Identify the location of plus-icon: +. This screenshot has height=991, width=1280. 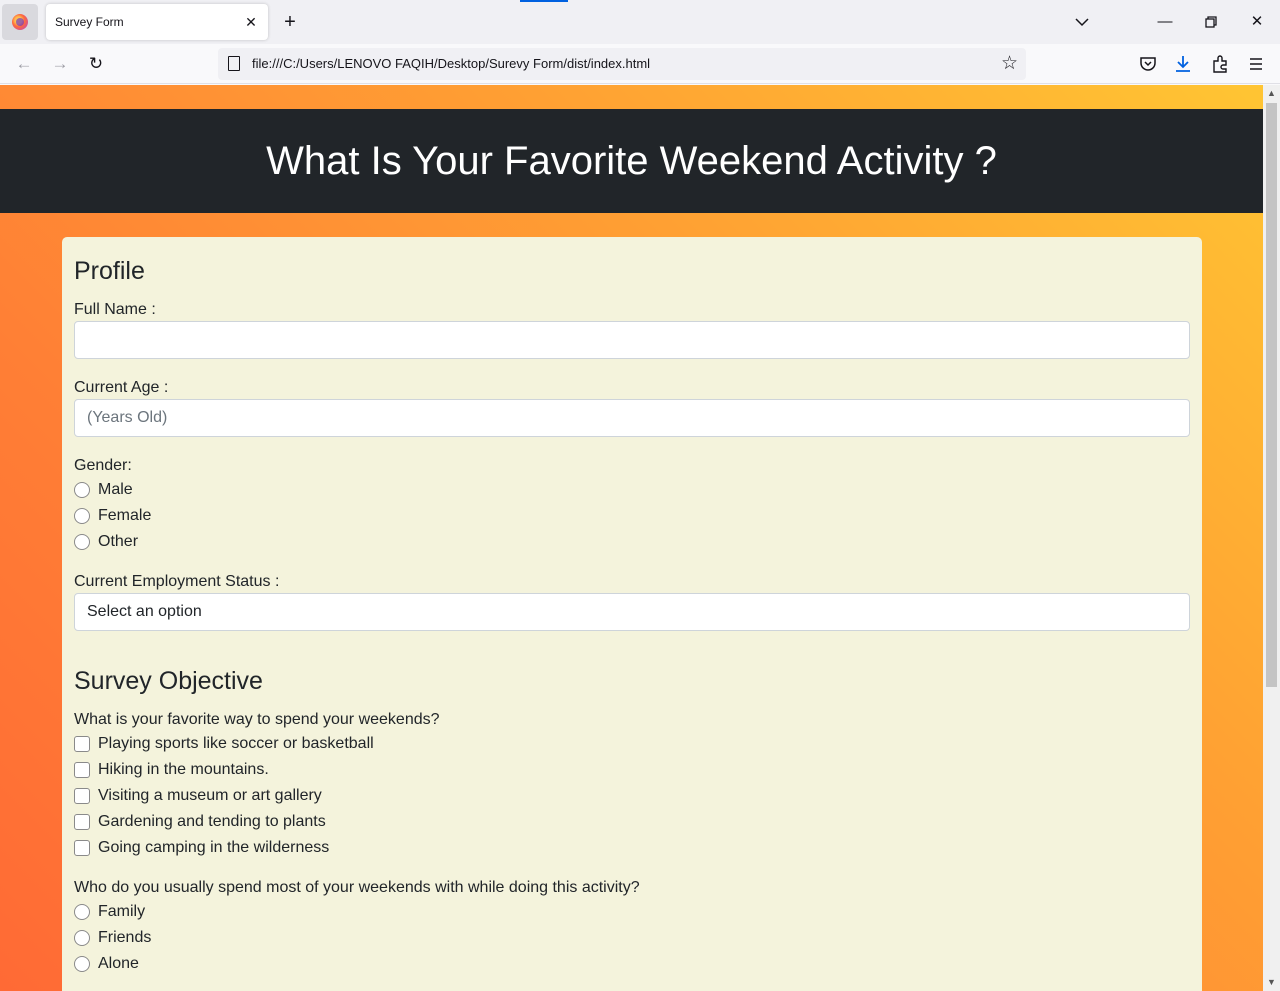
(290, 22).